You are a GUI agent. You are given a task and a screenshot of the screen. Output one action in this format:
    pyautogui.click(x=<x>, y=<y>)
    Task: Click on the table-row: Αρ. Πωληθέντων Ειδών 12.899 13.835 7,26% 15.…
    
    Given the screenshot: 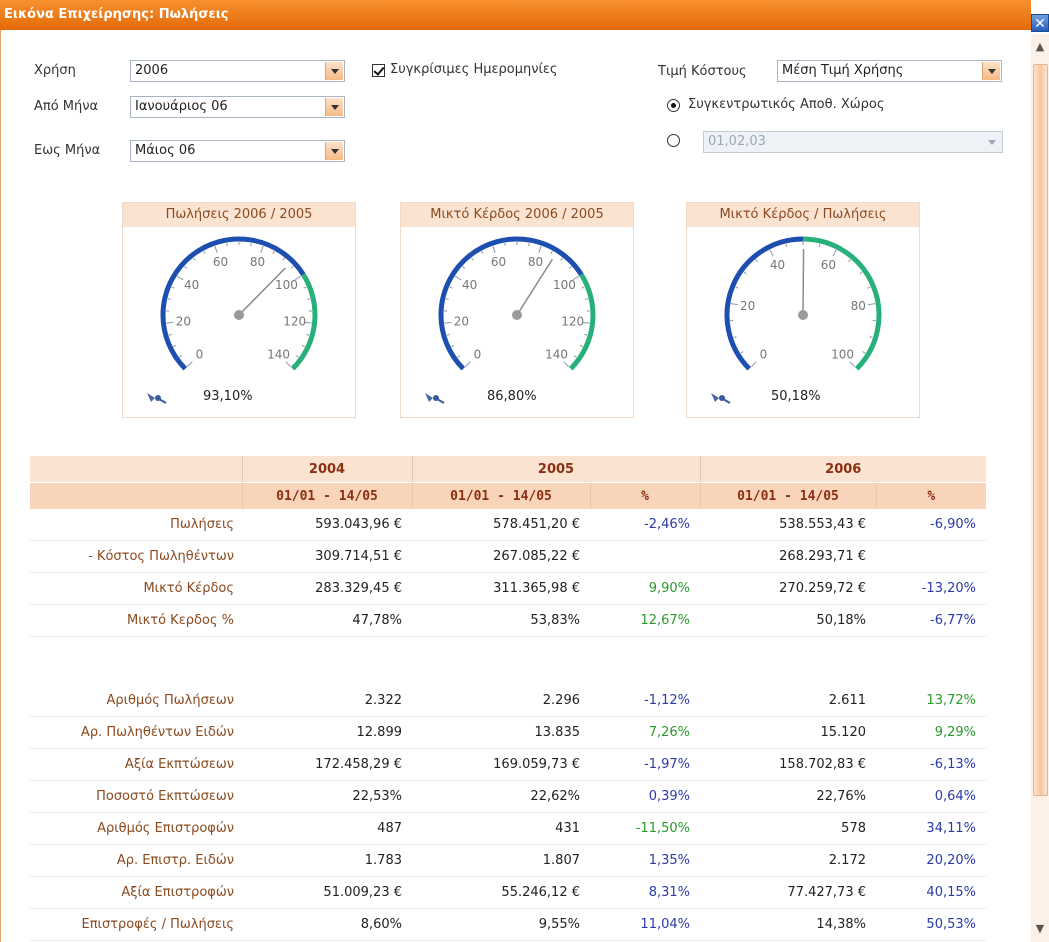 What is the action you would take?
    pyautogui.click(x=508, y=732)
    